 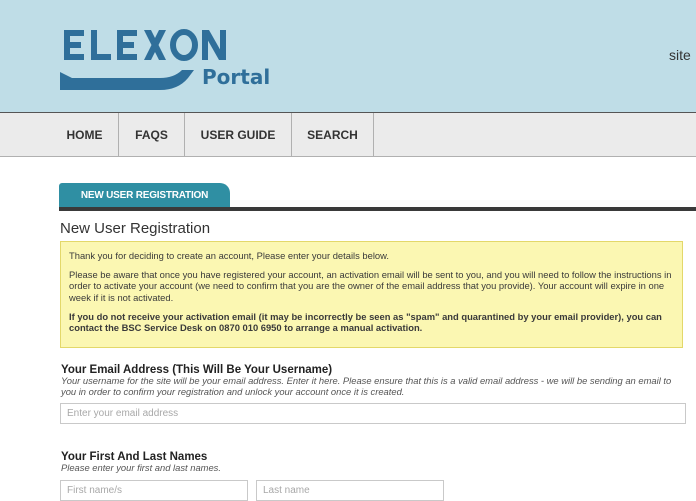 What do you see at coordinates (155, 45) in the screenshot?
I see `logo-letter-x` at bounding box center [155, 45].